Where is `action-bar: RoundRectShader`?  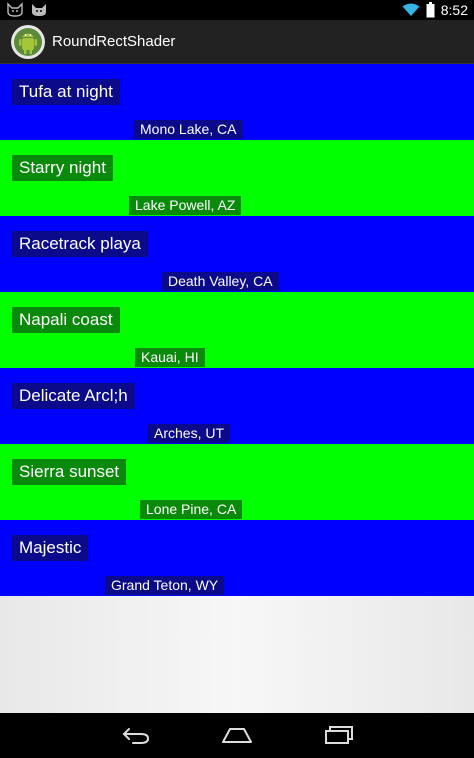
action-bar: RoundRectShader is located at coordinates (237, 42).